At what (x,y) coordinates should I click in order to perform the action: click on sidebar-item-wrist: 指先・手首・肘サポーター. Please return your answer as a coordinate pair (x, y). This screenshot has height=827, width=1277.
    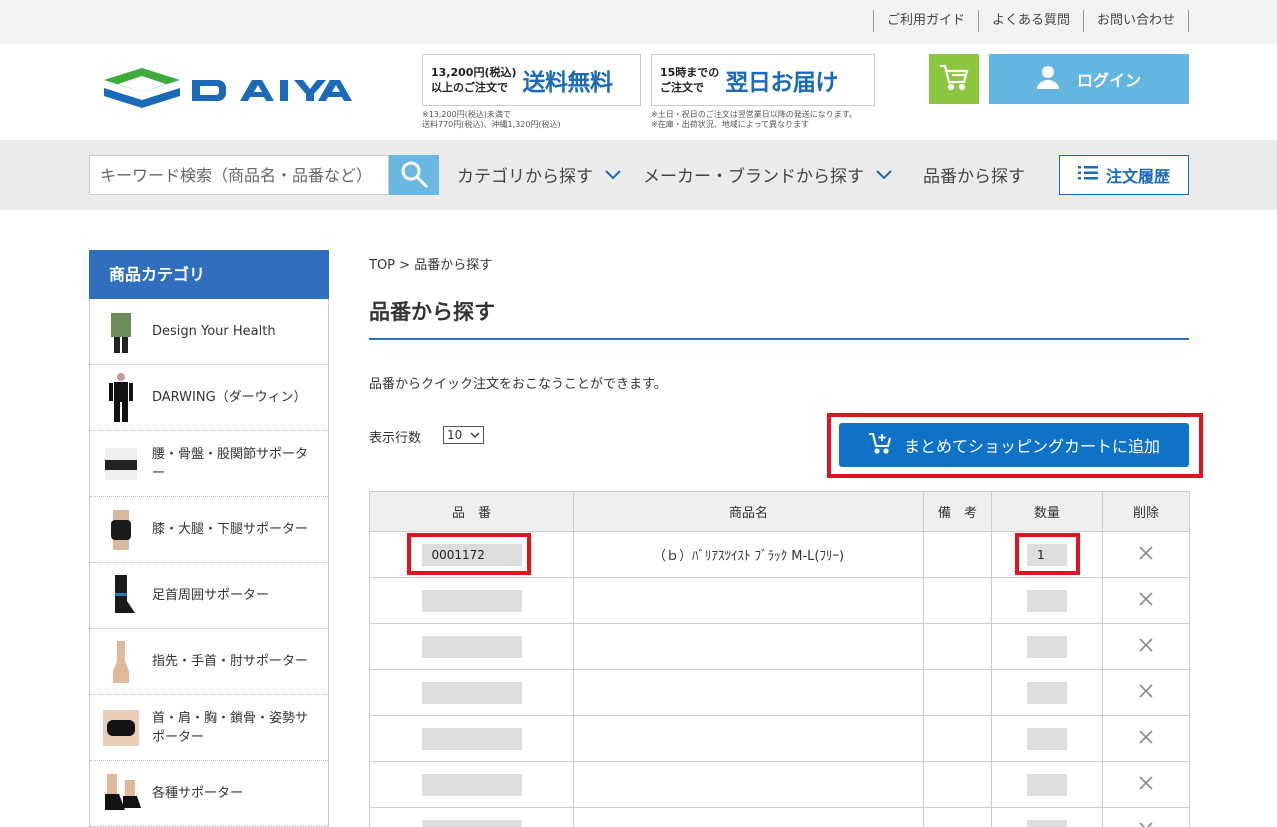
    Looking at the image, I should click on (209, 662).